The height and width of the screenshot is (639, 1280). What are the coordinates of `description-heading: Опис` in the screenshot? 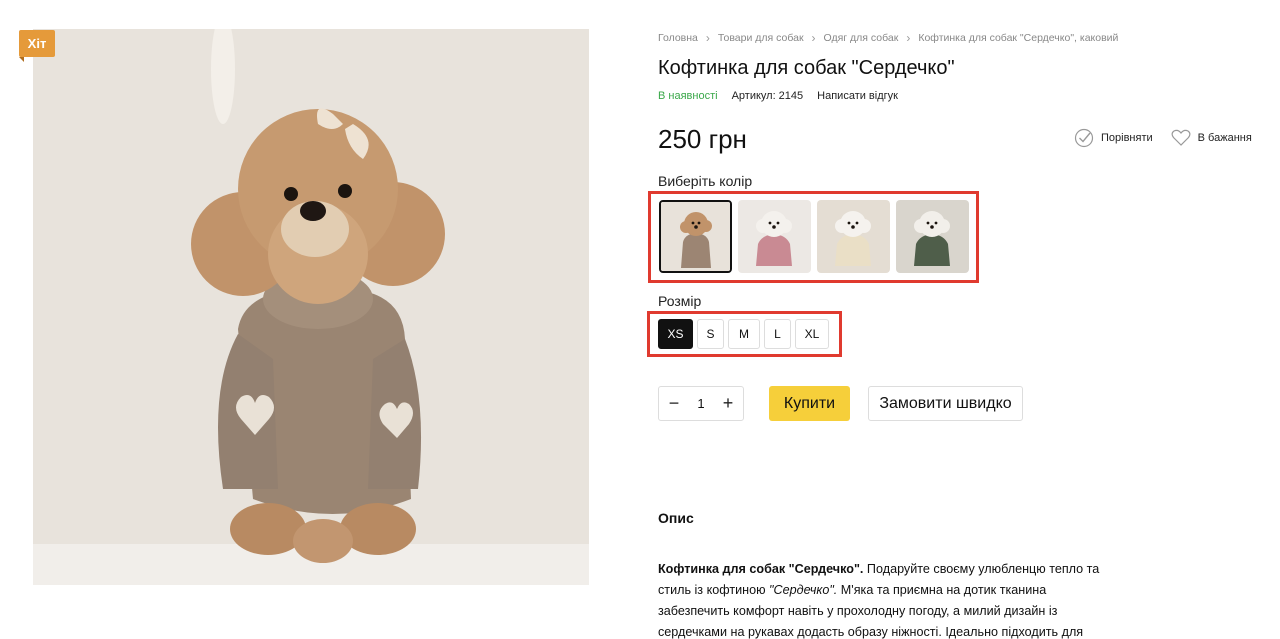 It's located at (676, 518).